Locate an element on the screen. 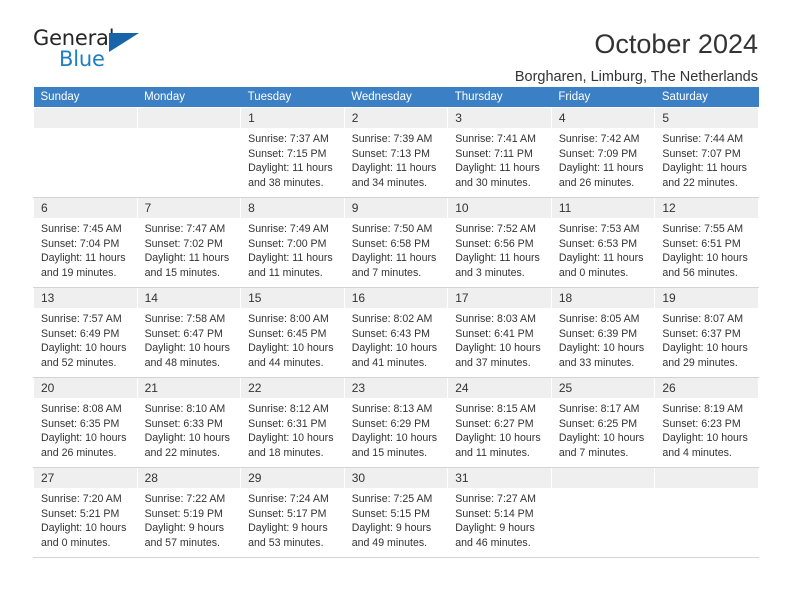  sunrise-text: Sunrise: 7:52 AM is located at coordinates (495, 229).